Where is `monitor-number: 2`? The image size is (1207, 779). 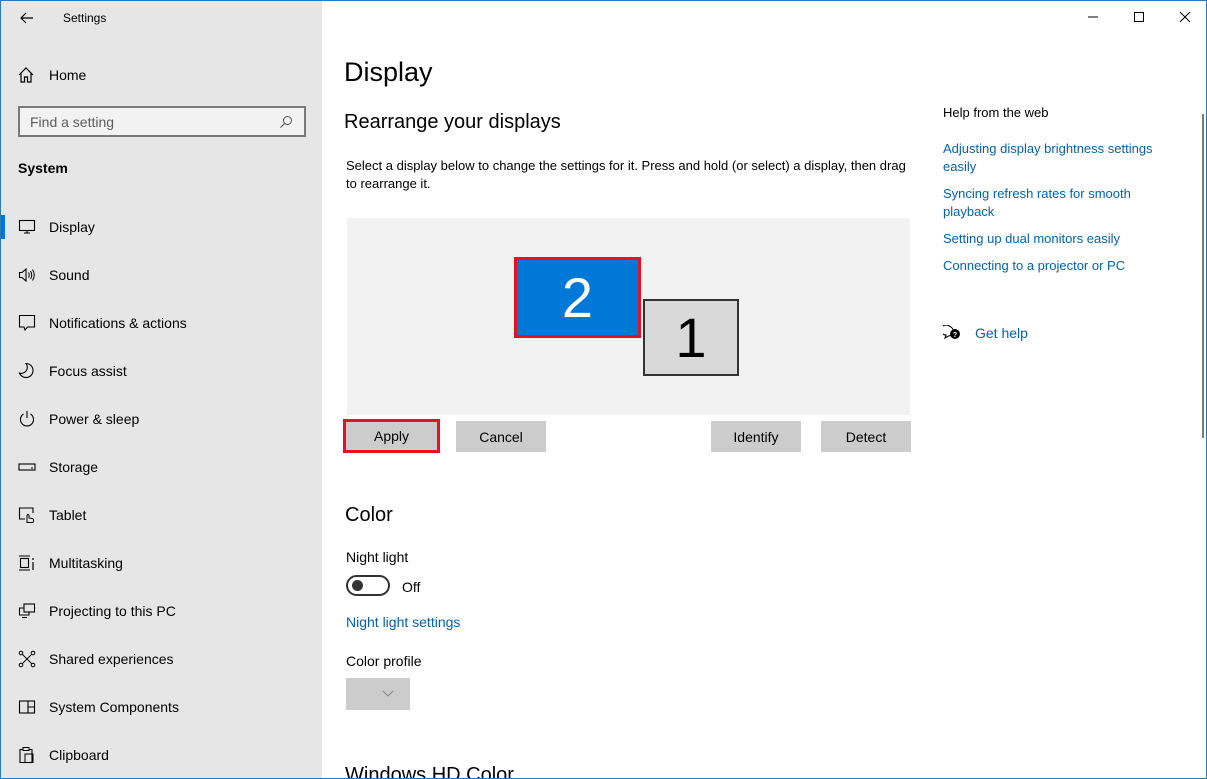 monitor-number: 2 is located at coordinates (577, 297).